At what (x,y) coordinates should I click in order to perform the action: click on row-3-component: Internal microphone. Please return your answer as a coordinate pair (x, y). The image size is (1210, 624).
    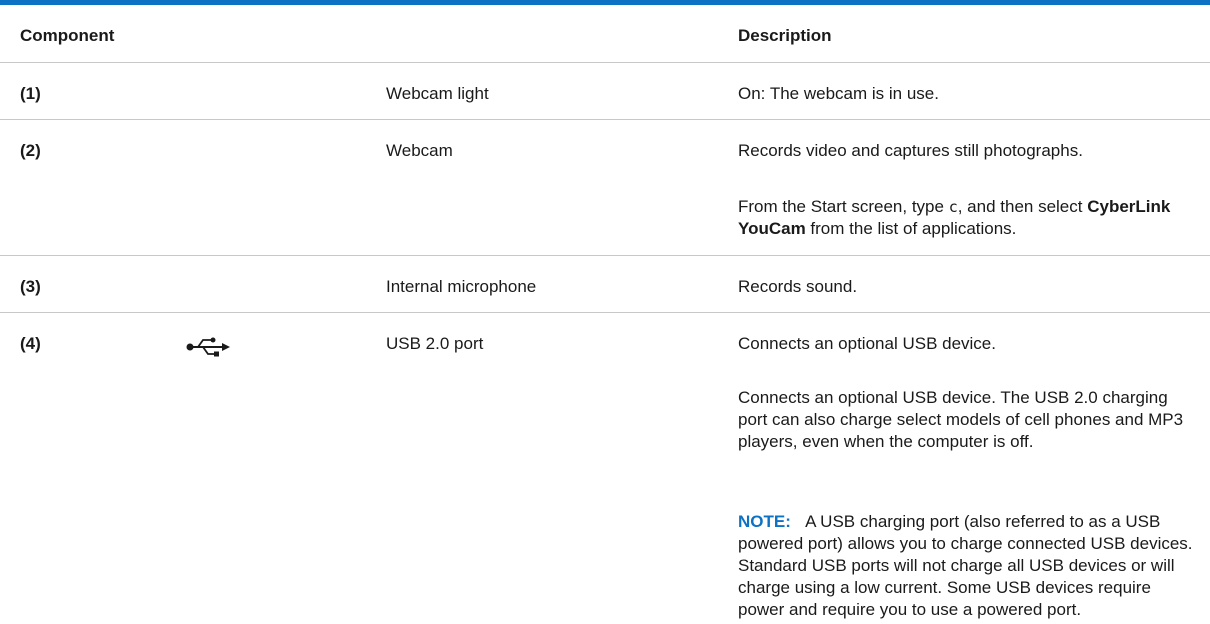
    Looking at the image, I should click on (461, 286).